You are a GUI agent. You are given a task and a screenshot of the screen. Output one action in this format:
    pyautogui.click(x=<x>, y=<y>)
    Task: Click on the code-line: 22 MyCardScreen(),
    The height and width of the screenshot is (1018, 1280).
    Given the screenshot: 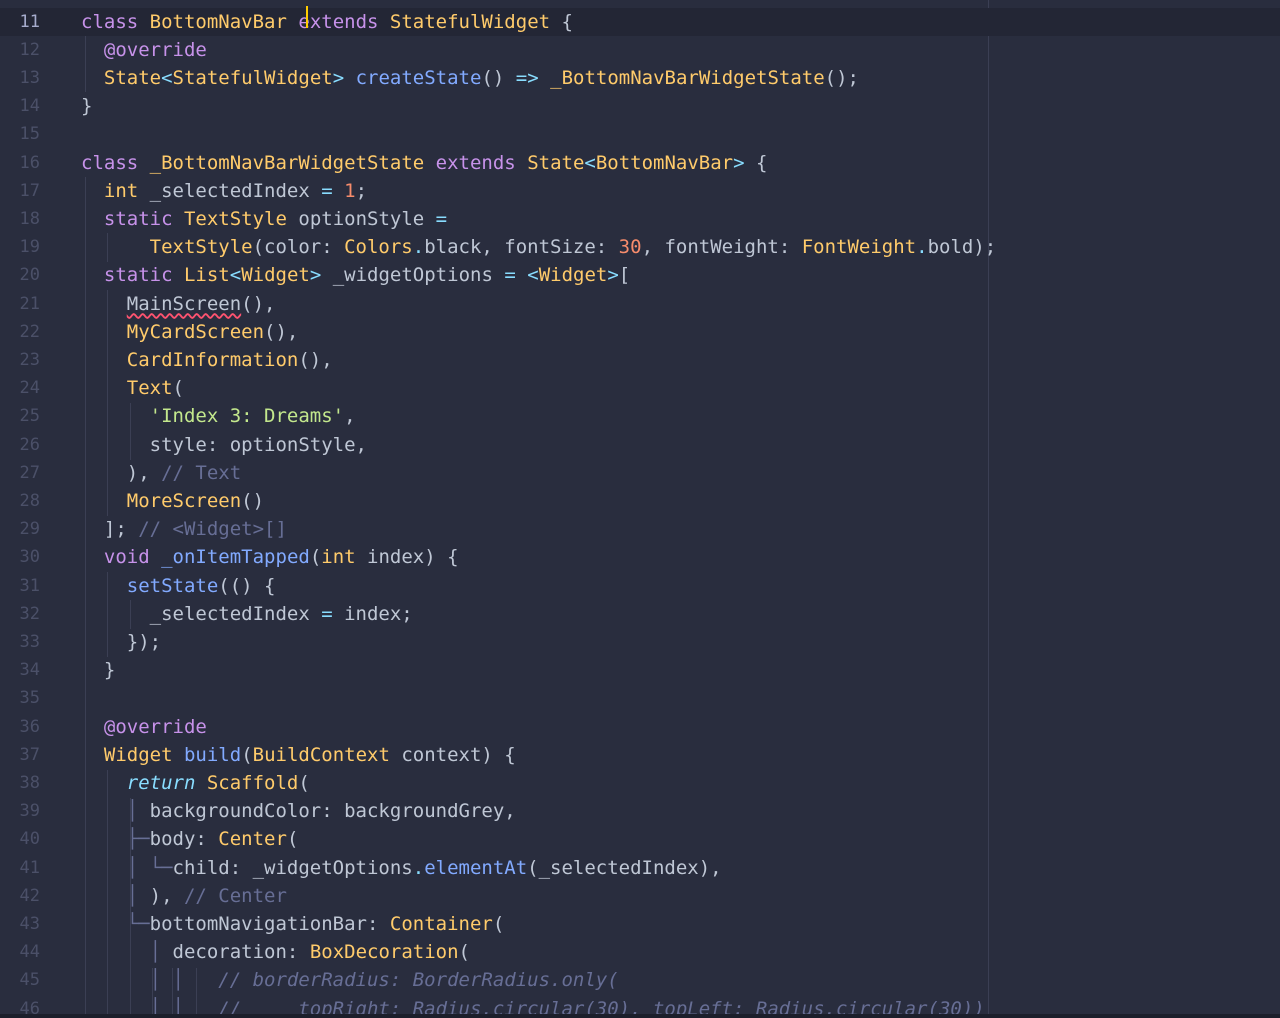 What is the action you would take?
    pyautogui.click(x=640, y=332)
    